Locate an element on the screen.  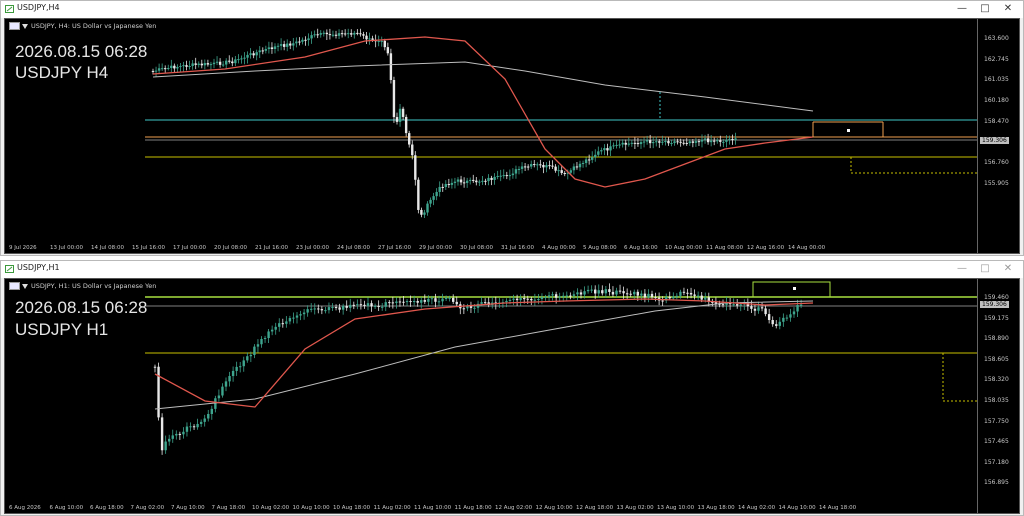
time-tick-label: 30 Jul 08:00 is located at coordinates (476, 248).